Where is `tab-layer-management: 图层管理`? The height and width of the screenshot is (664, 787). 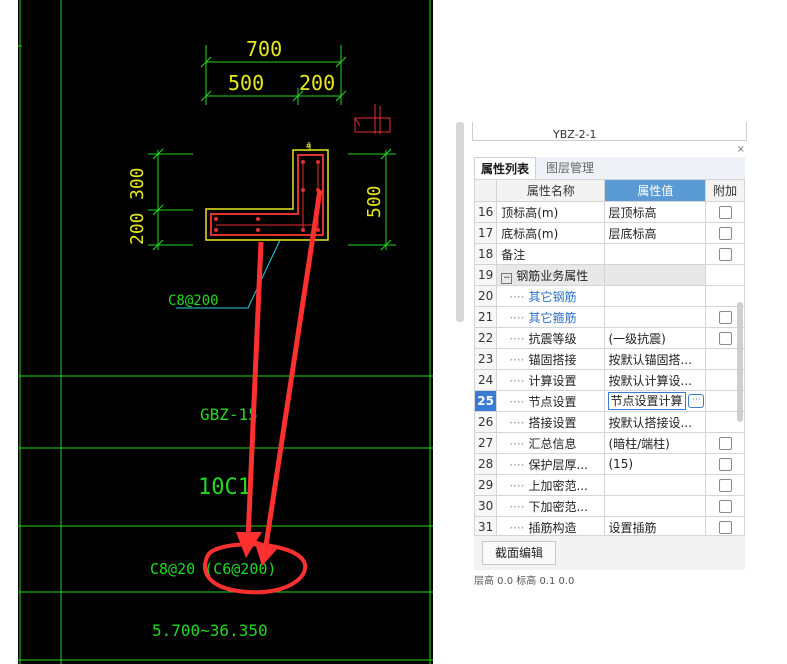 tab-layer-management: 图层管理 is located at coordinates (570, 168).